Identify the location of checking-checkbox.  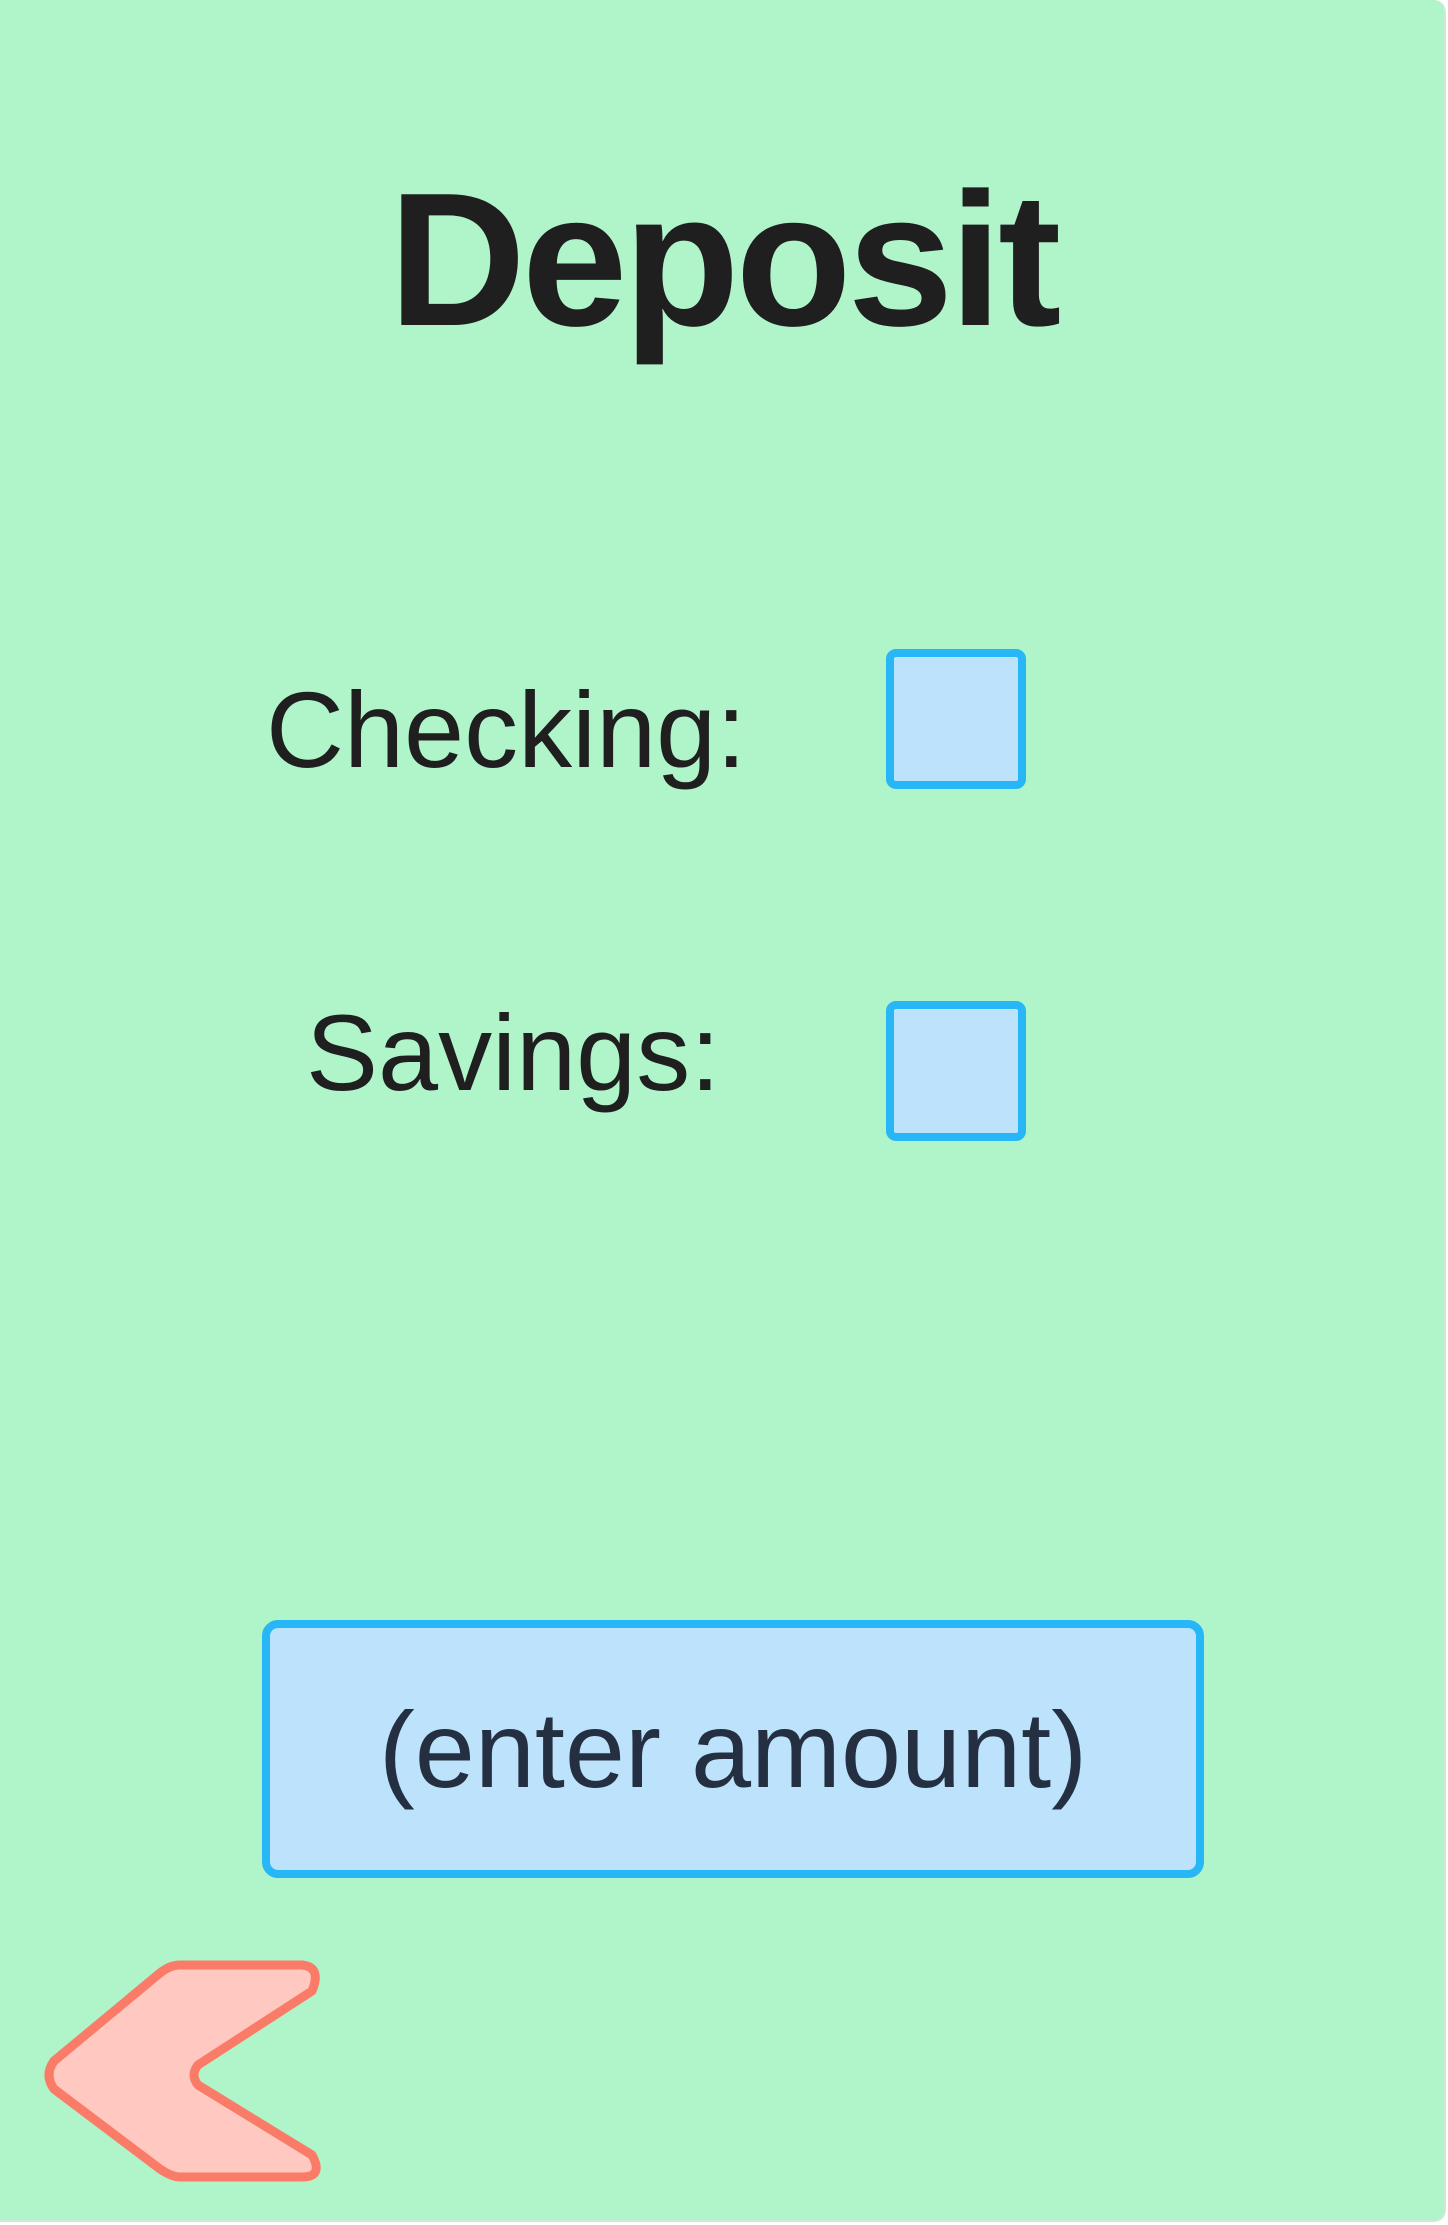
(956, 719).